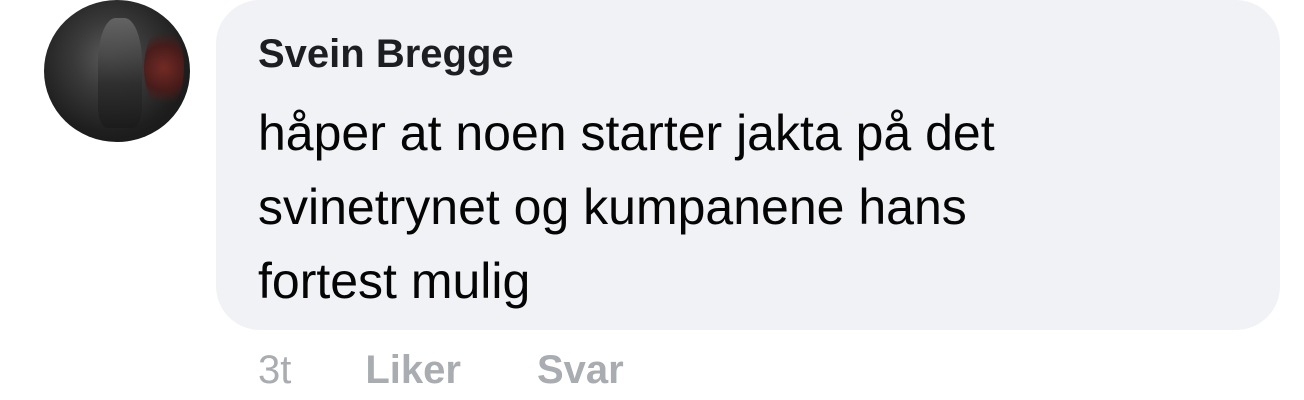 This screenshot has width=1304, height=400. Describe the element at coordinates (413, 370) in the screenshot. I see `like-button: Liker` at that location.